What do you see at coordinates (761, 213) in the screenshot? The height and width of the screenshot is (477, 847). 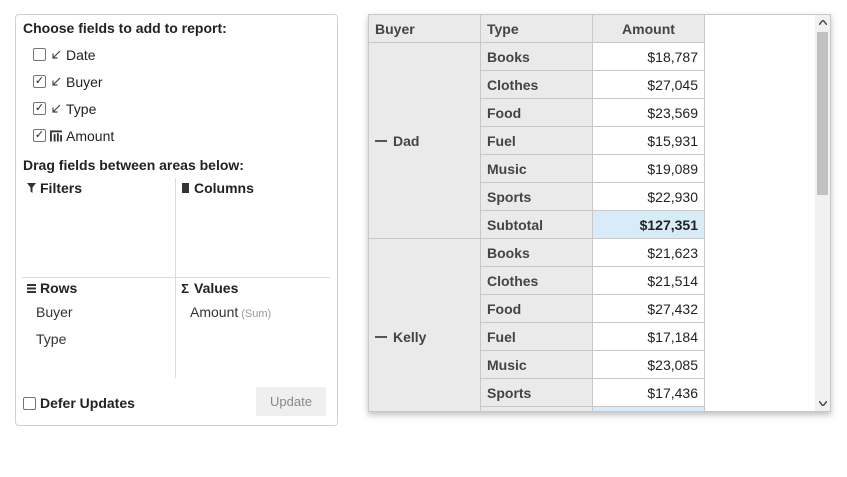 I see `grid-empty-area` at bounding box center [761, 213].